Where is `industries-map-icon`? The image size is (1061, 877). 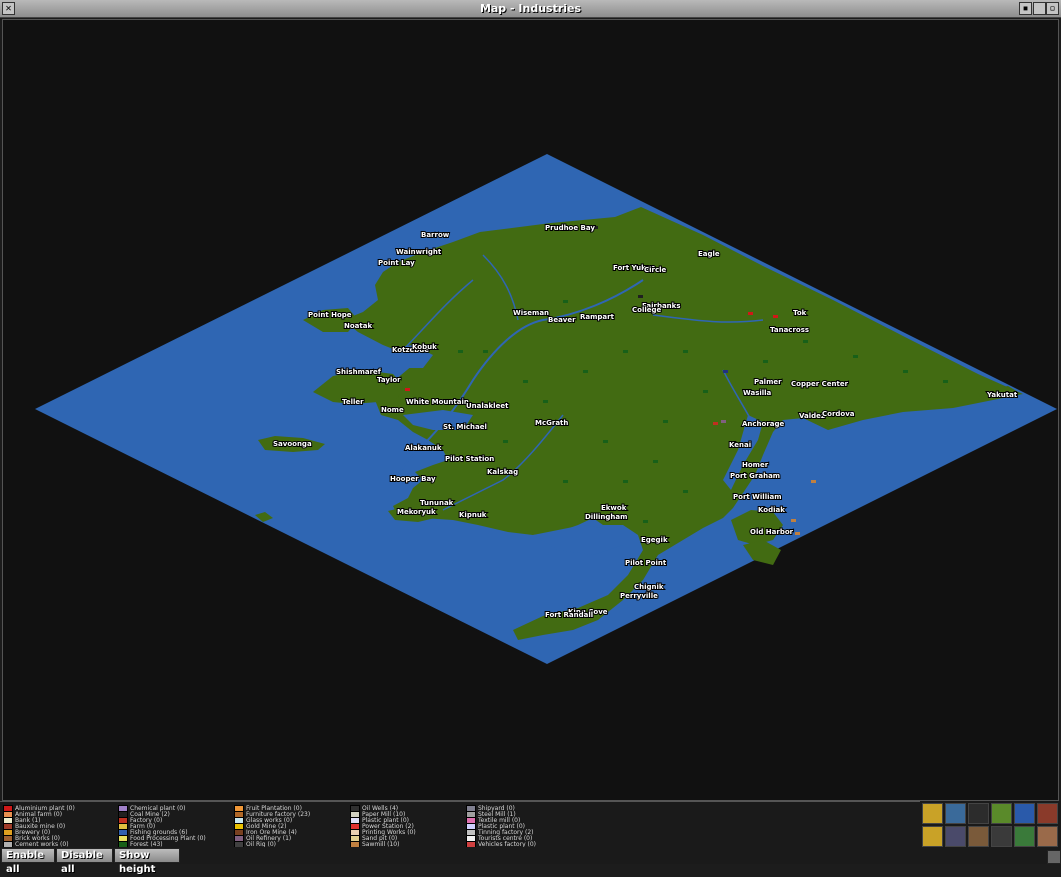
industries-map-icon is located at coordinates (1047, 813).